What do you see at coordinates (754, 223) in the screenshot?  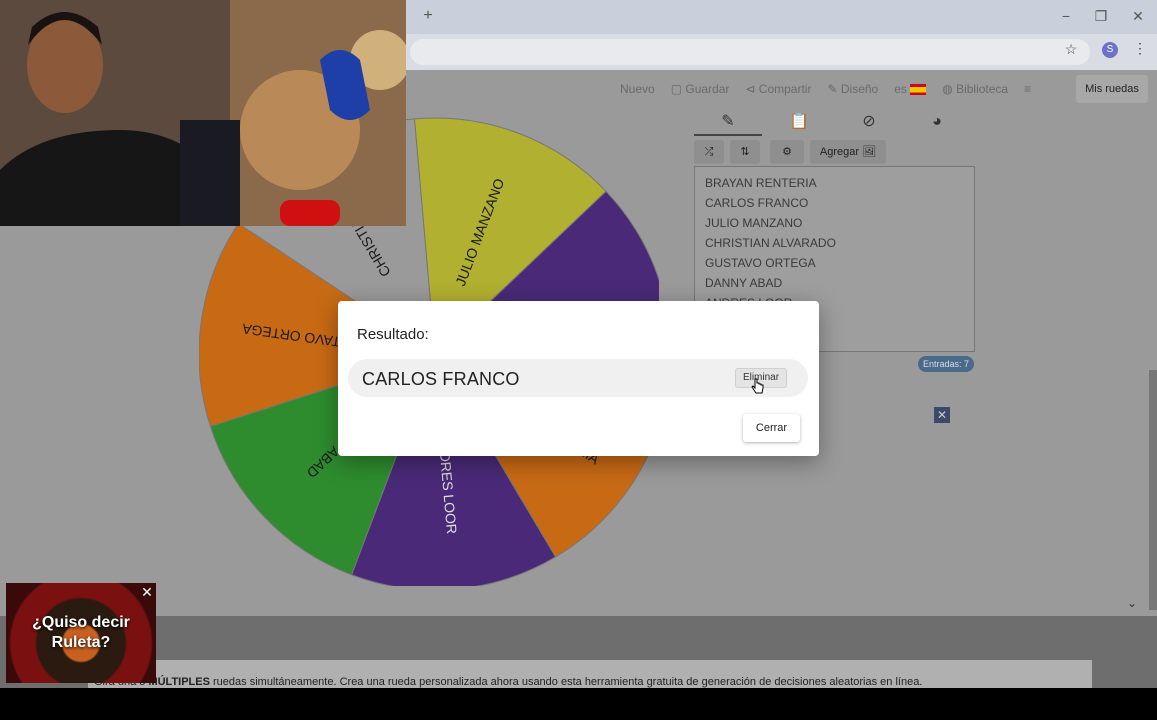 I see `entry-line: JULIO MANZANO` at bounding box center [754, 223].